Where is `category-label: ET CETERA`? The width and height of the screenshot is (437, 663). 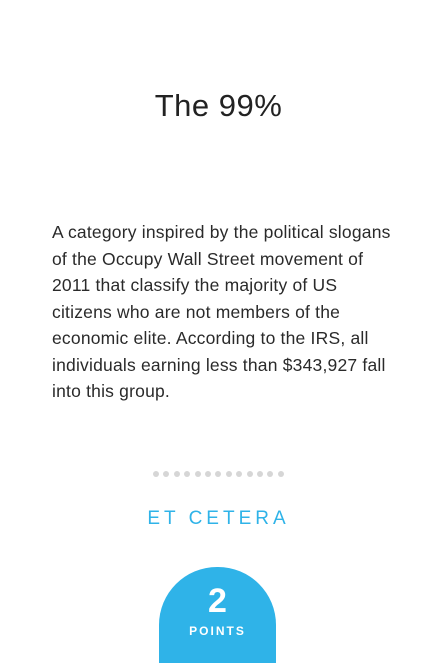
category-label: ET CETERA is located at coordinates (218, 518).